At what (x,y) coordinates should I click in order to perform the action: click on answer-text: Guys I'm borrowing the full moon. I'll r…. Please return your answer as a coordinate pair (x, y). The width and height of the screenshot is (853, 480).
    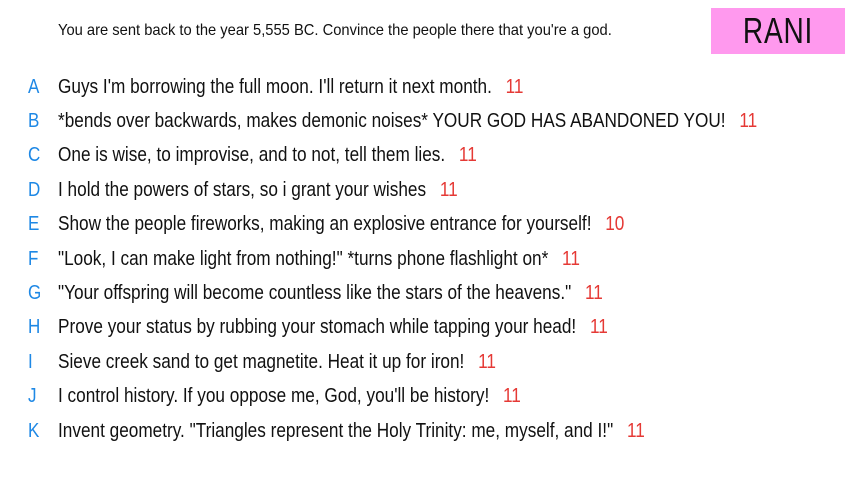
    Looking at the image, I should click on (275, 86).